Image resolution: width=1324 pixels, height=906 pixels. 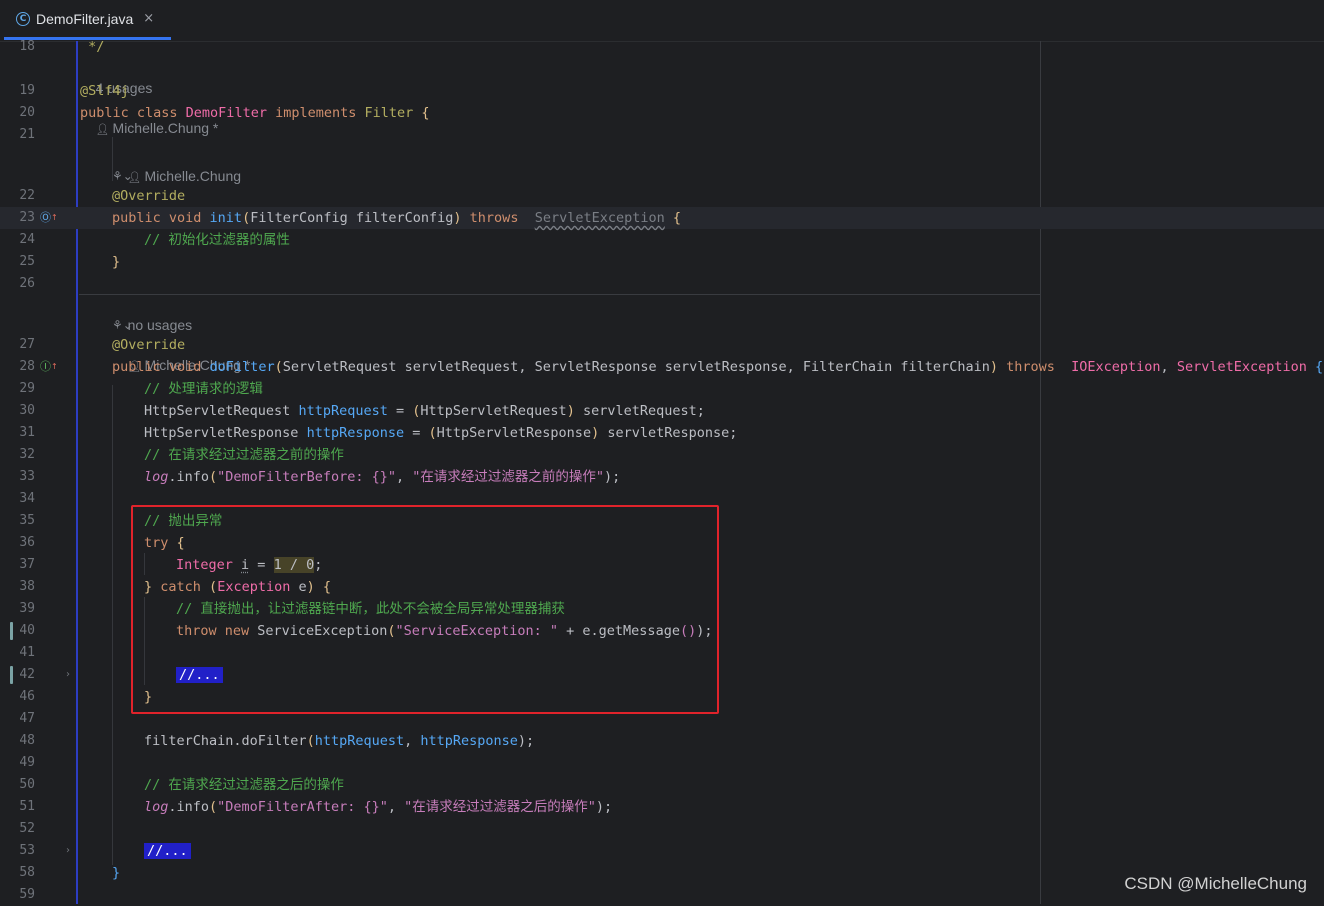 What do you see at coordinates (27, 696) in the screenshot?
I see `line-number: 46` at bounding box center [27, 696].